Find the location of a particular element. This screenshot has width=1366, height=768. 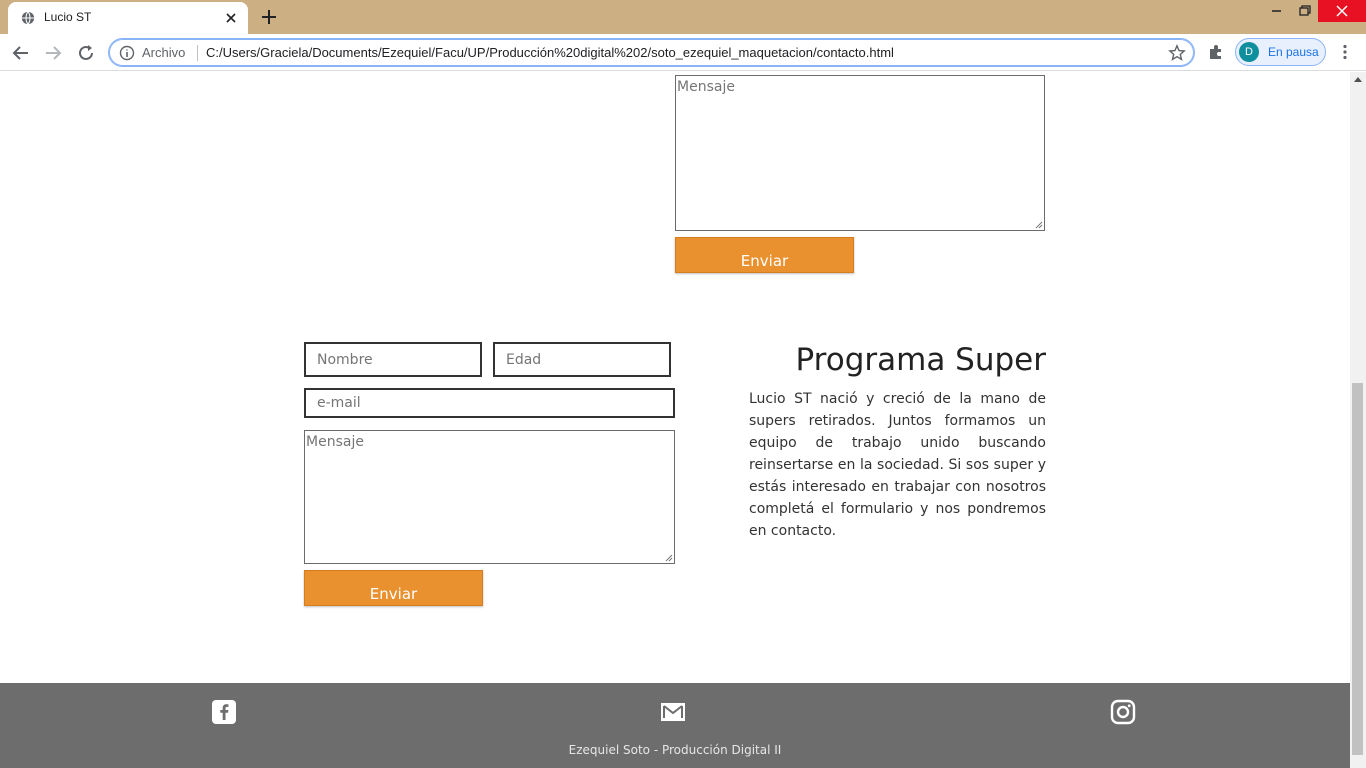

globe-icon is located at coordinates (28, 18).